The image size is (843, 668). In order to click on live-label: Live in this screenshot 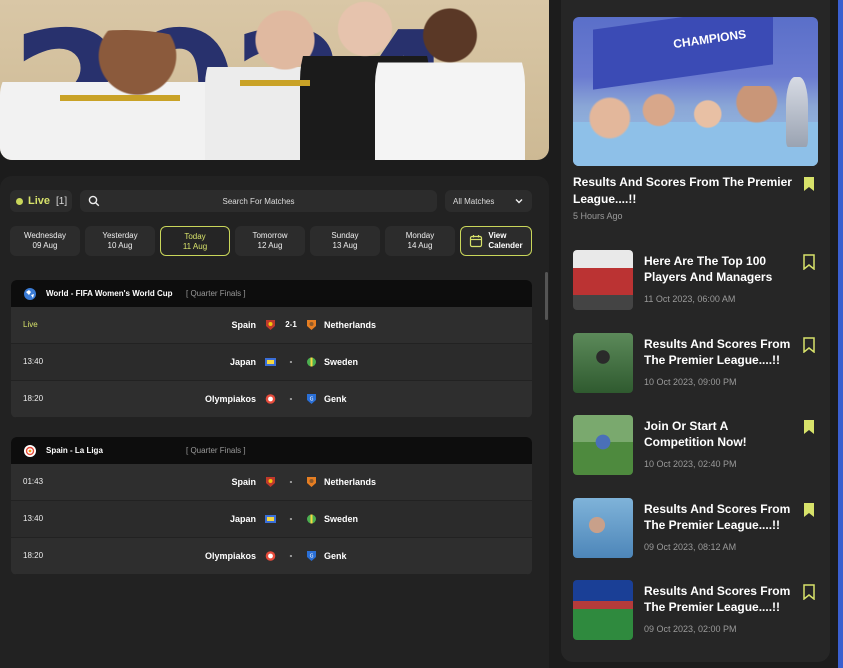, I will do `click(39, 201)`.